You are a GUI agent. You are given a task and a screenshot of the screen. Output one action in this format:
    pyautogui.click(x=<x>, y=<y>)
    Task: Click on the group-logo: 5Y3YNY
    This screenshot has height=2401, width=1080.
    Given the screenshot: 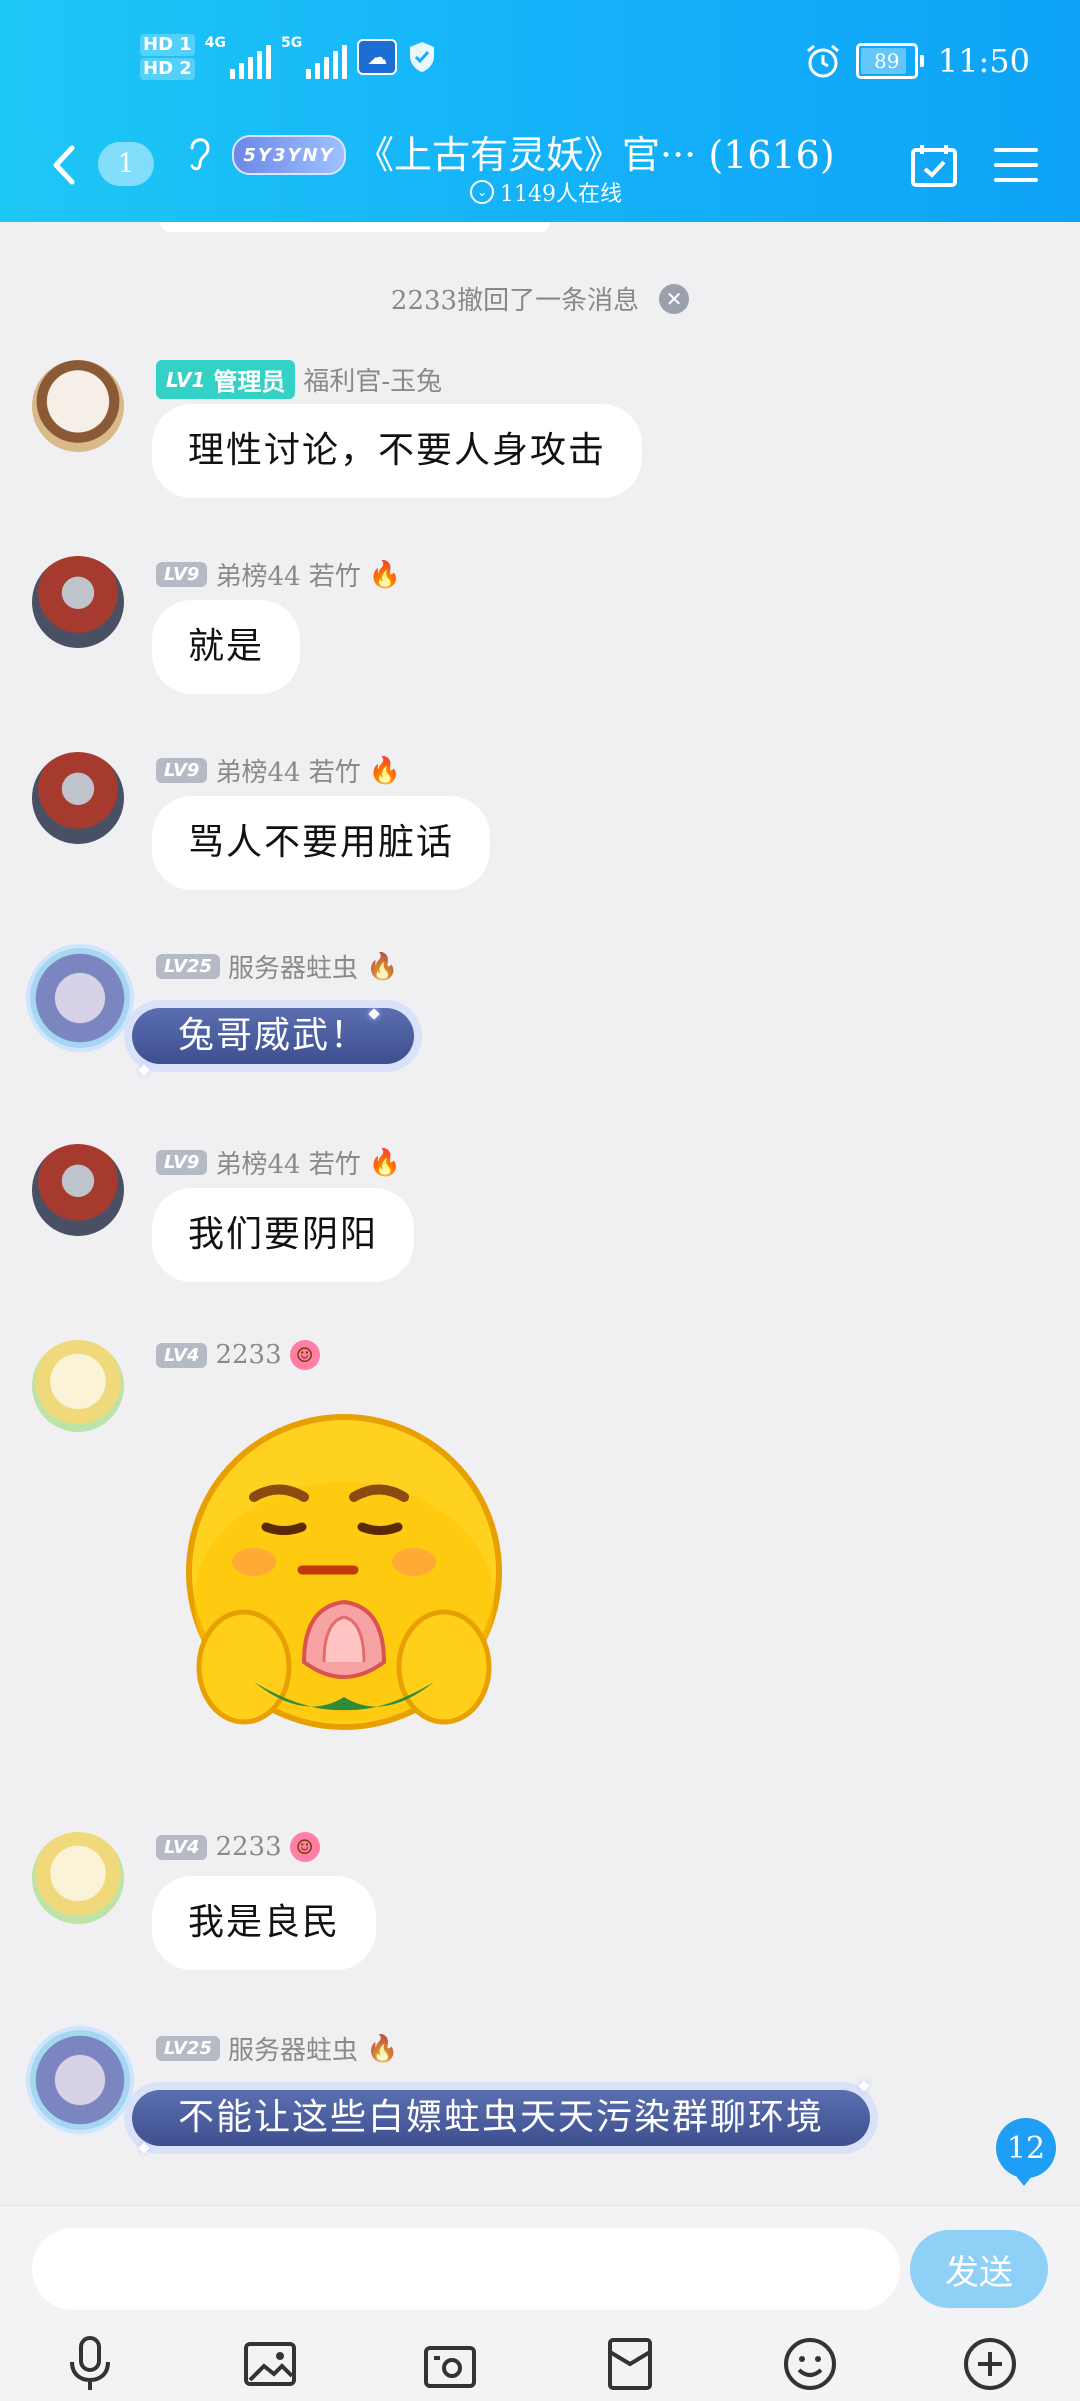 What is the action you would take?
    pyautogui.click(x=289, y=155)
    